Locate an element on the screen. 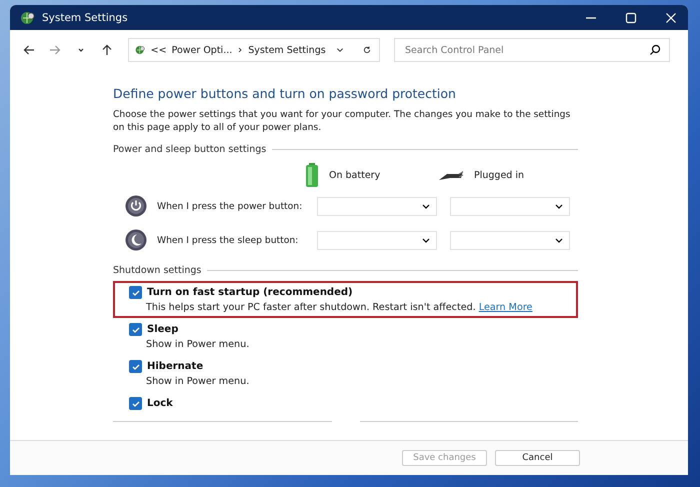 The width and height of the screenshot is (700, 487). cancel-button: Cancel is located at coordinates (537, 458).